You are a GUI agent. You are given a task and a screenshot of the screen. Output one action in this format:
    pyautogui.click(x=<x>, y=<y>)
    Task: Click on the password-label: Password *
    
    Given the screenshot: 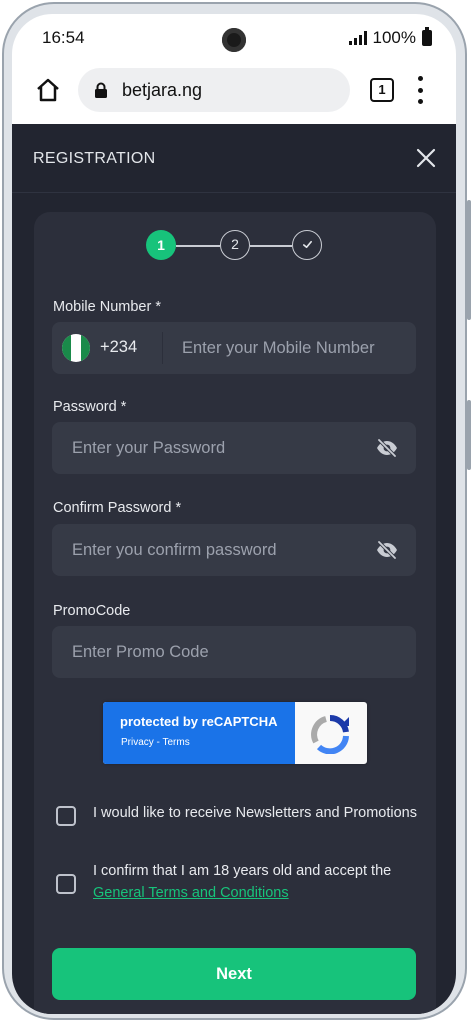 What is the action you would take?
    pyautogui.click(x=90, y=407)
    